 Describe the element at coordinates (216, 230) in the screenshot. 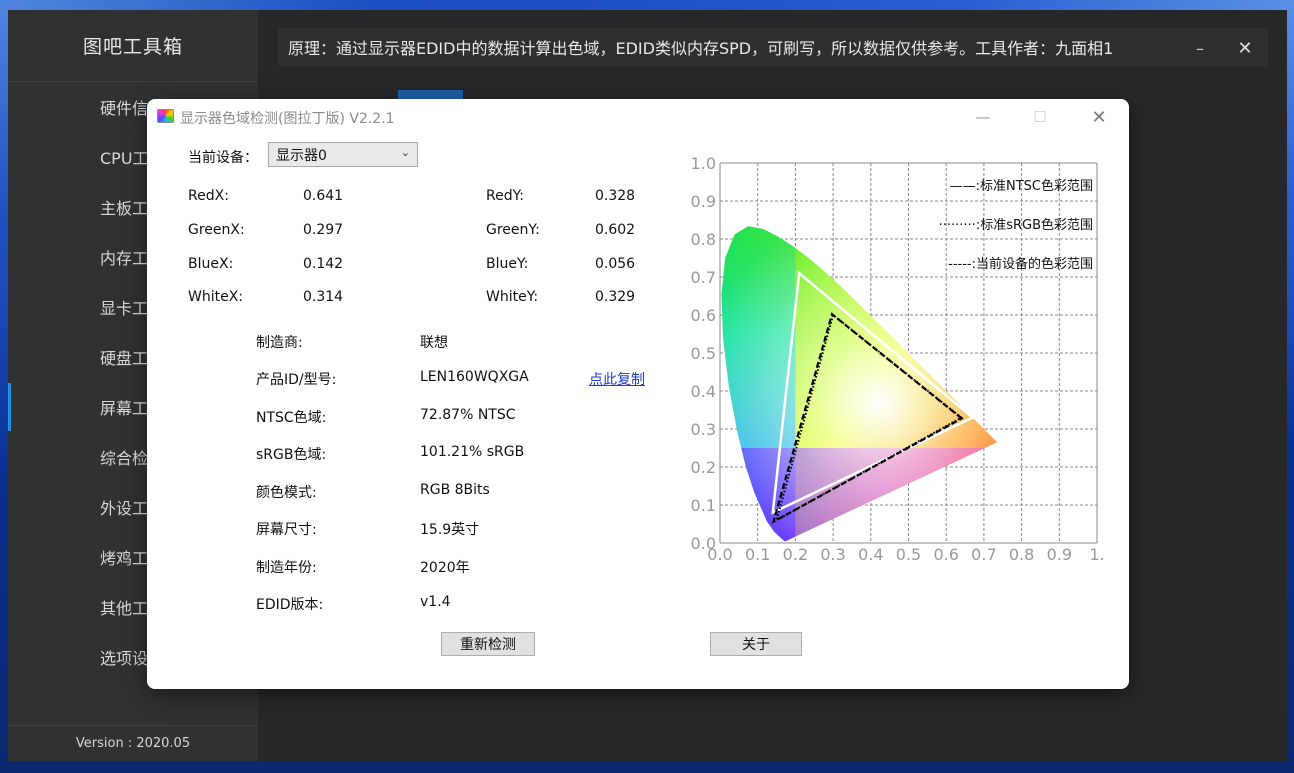

I see `green-x-label: GreenX:` at that location.